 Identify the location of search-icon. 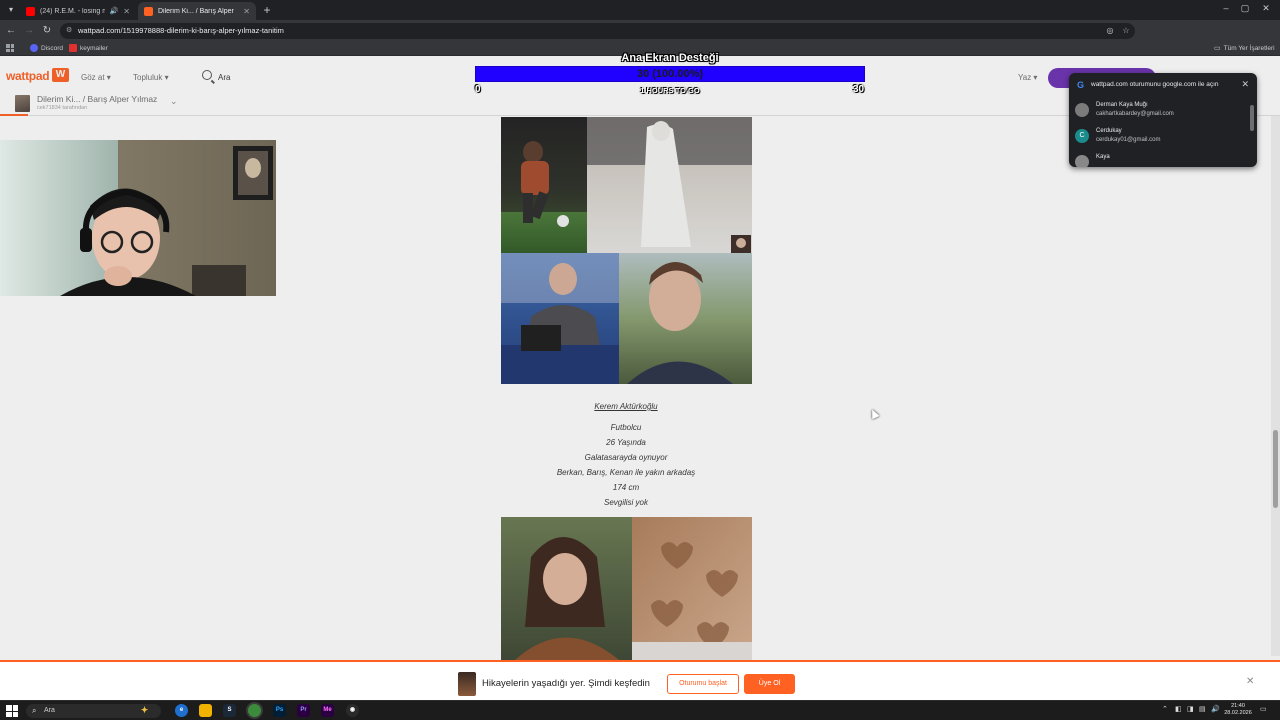
(207, 75).